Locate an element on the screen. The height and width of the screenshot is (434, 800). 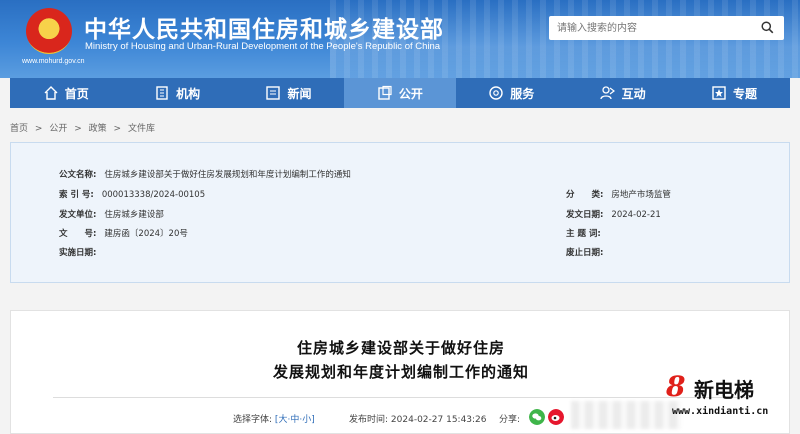
expiry-date-row: 废止日期: is located at coordinates (588, 252).